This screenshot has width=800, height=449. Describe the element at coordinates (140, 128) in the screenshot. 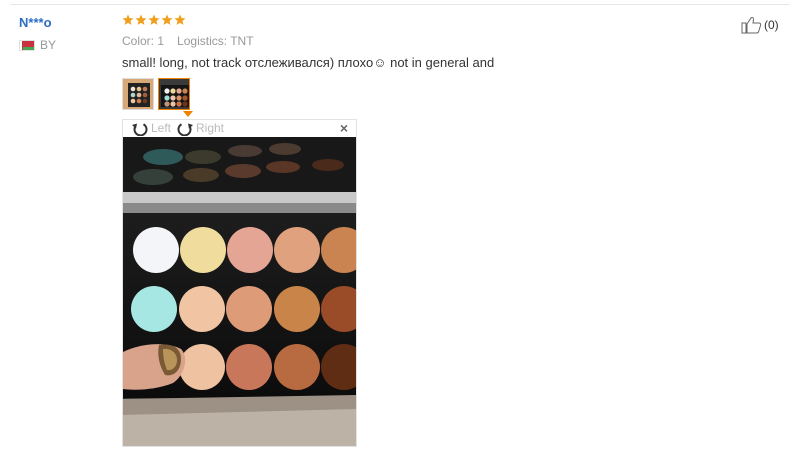

I see `rotate-left-icon` at that location.